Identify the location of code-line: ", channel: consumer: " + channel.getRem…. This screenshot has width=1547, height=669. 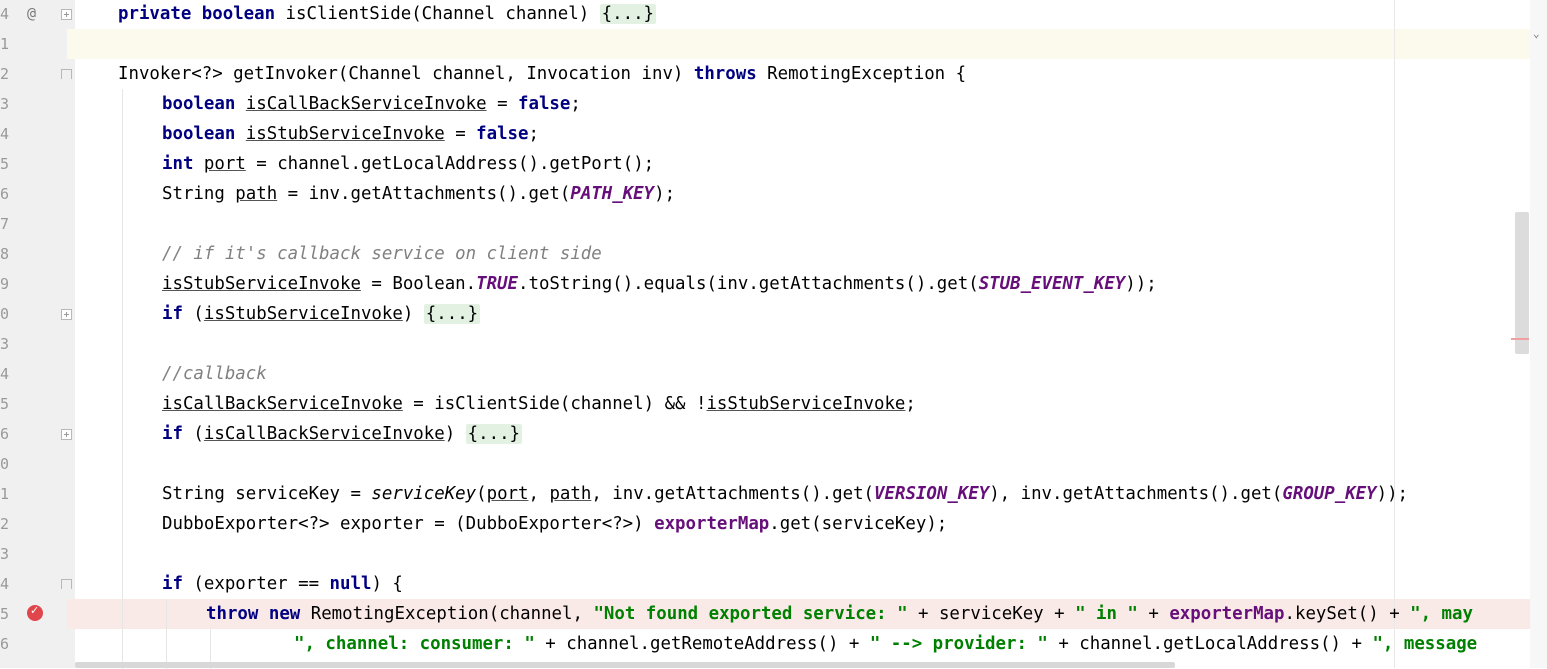
(885, 644).